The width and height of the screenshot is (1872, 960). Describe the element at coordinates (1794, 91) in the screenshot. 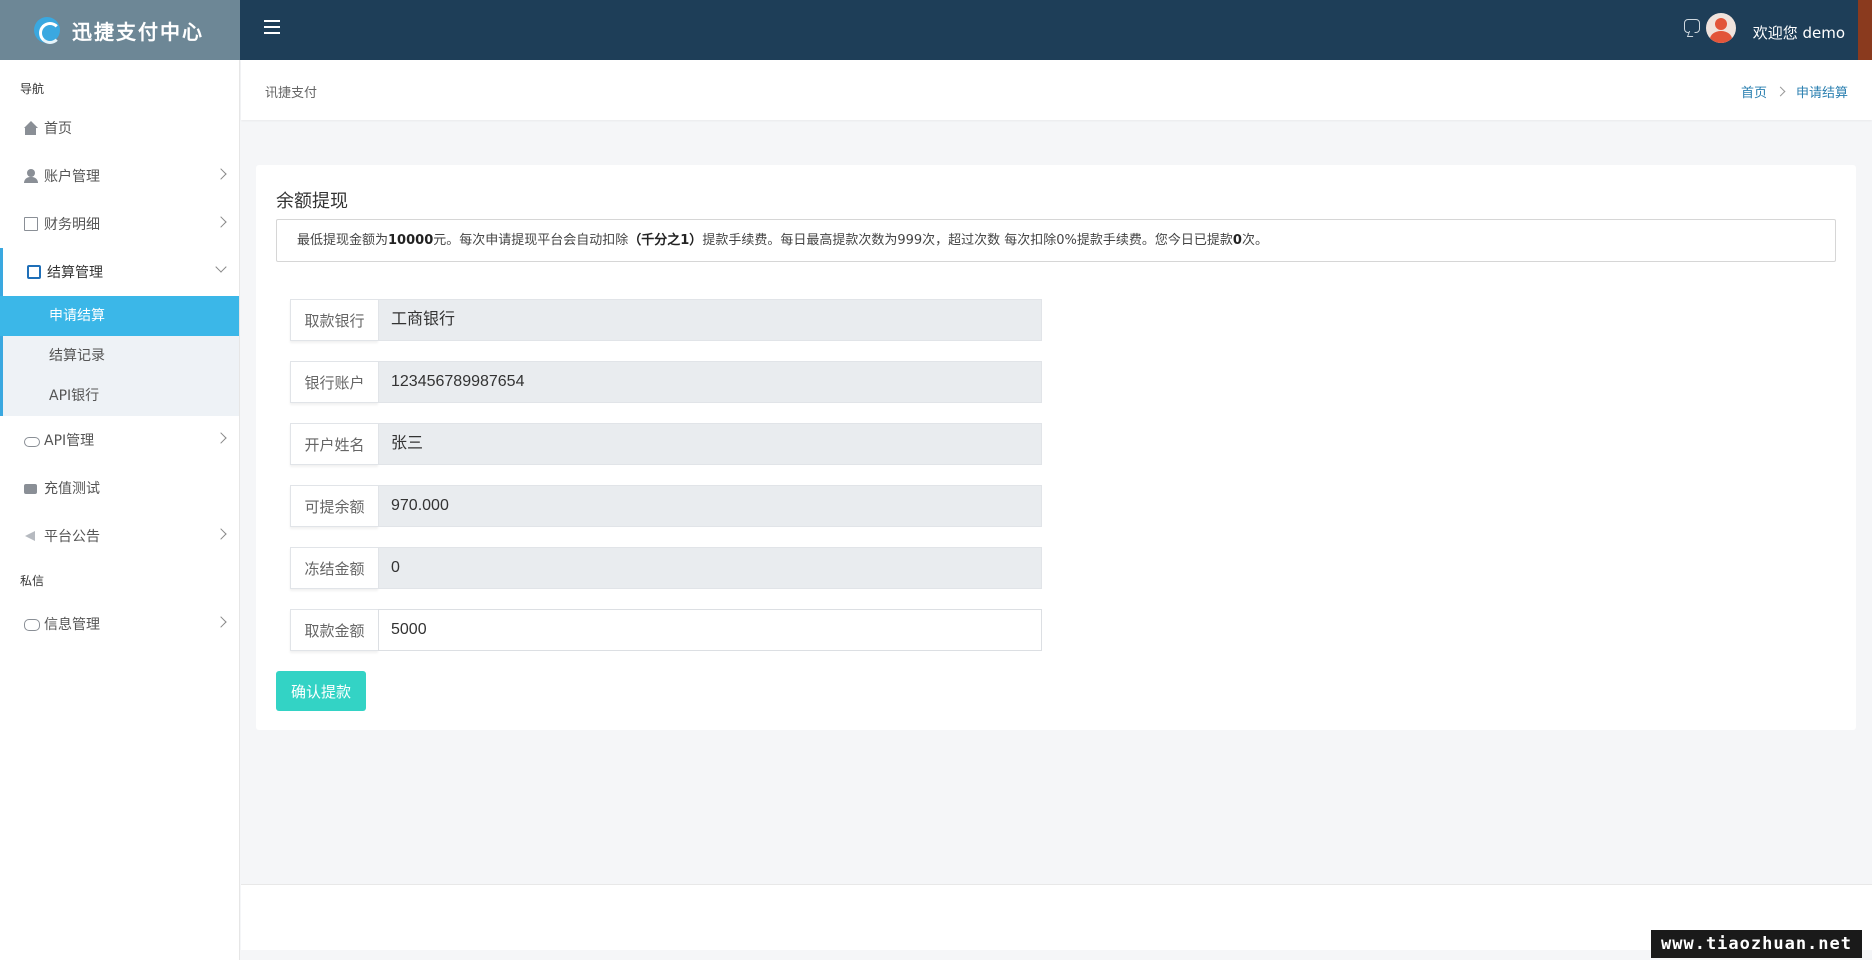

I see `breadcrumb: 首页 申请结算` at that location.